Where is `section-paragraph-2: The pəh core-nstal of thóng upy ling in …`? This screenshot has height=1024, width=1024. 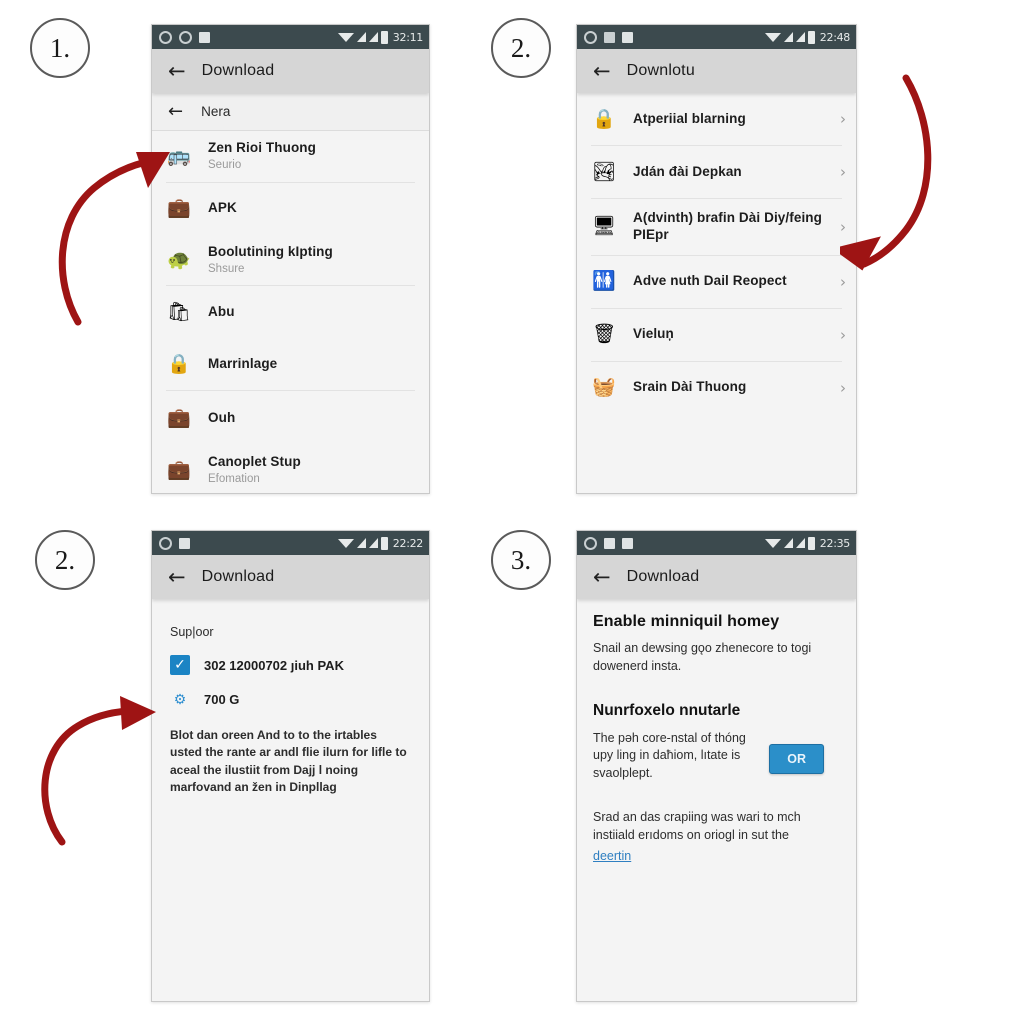
section-paragraph-2: The pəh core-nstal of thóng upy ling in … is located at coordinates (669, 755).